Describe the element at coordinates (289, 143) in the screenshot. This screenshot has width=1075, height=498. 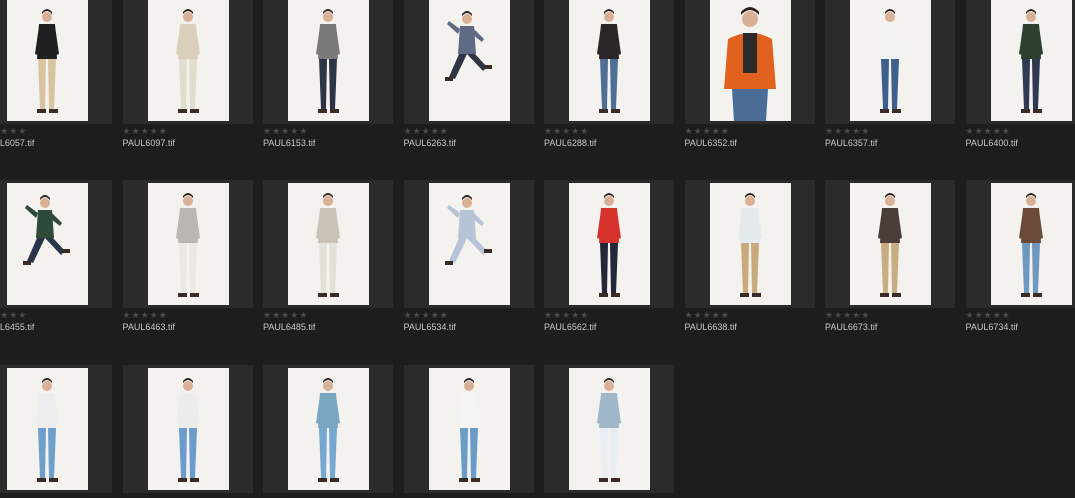
I see `filename-label: PAUL6153.tif` at that location.